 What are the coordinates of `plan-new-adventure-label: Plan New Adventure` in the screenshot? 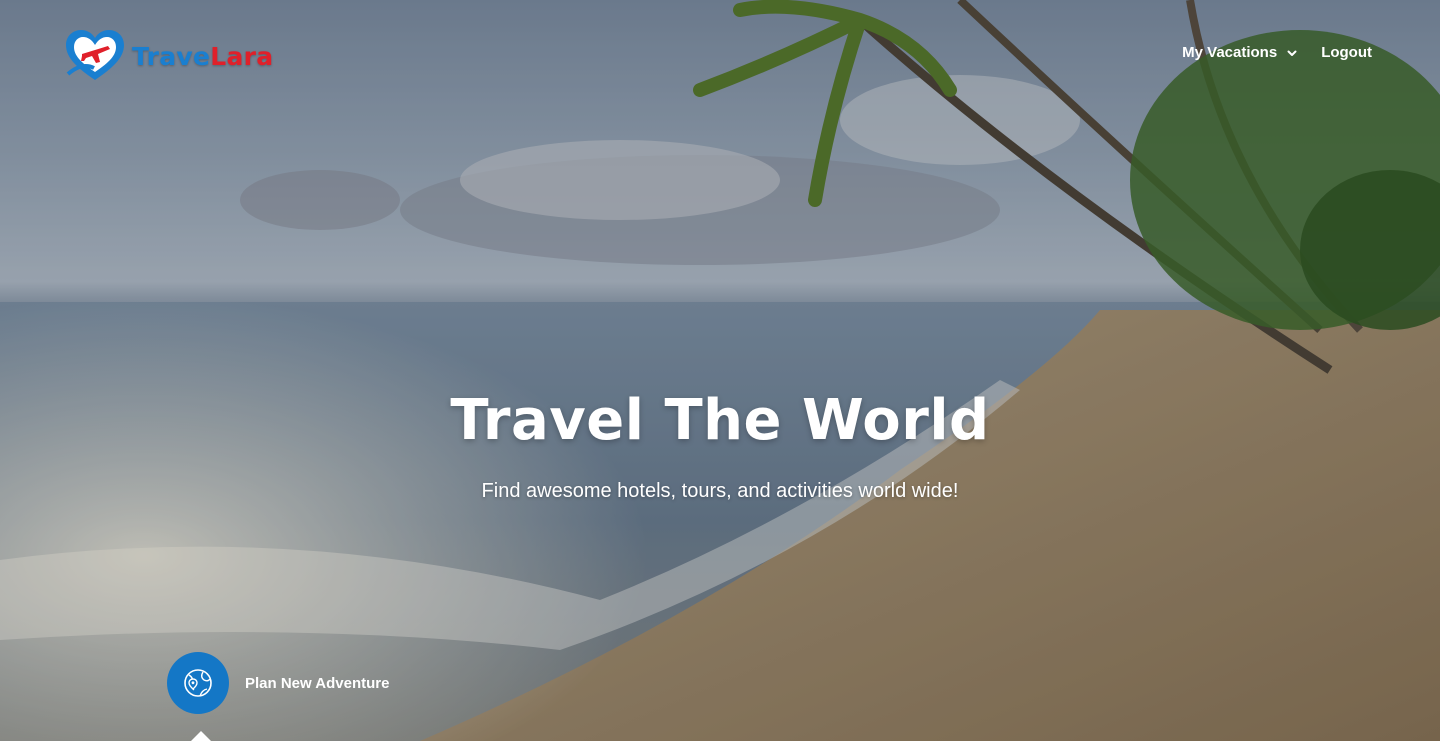 It's located at (317, 683).